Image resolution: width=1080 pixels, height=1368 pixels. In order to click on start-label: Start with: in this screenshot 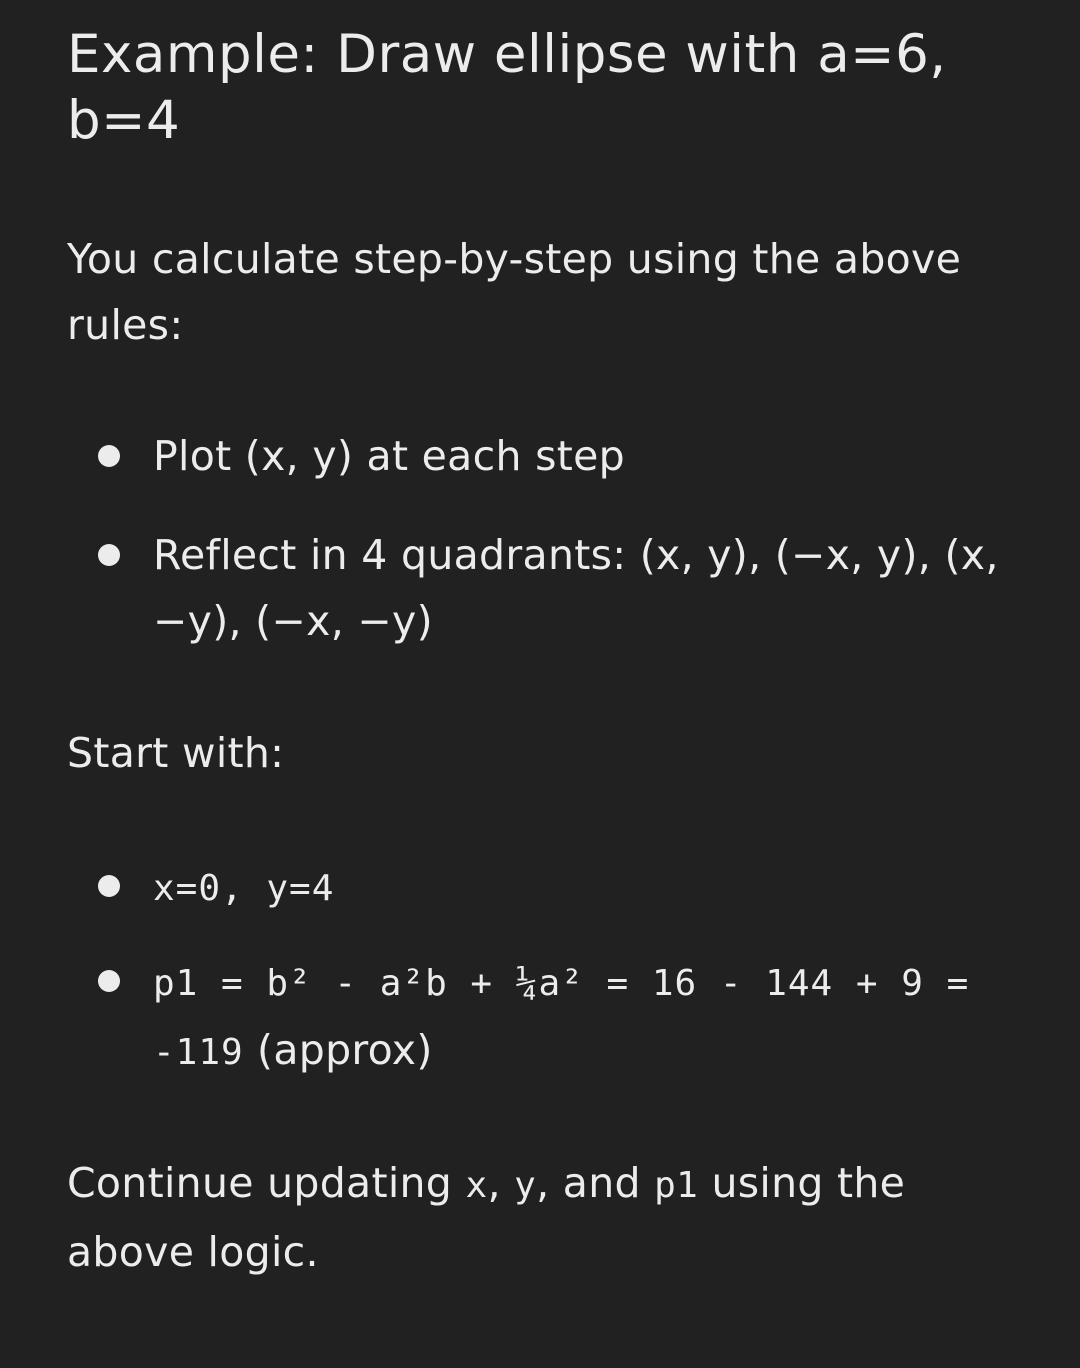, I will do `click(176, 753)`.